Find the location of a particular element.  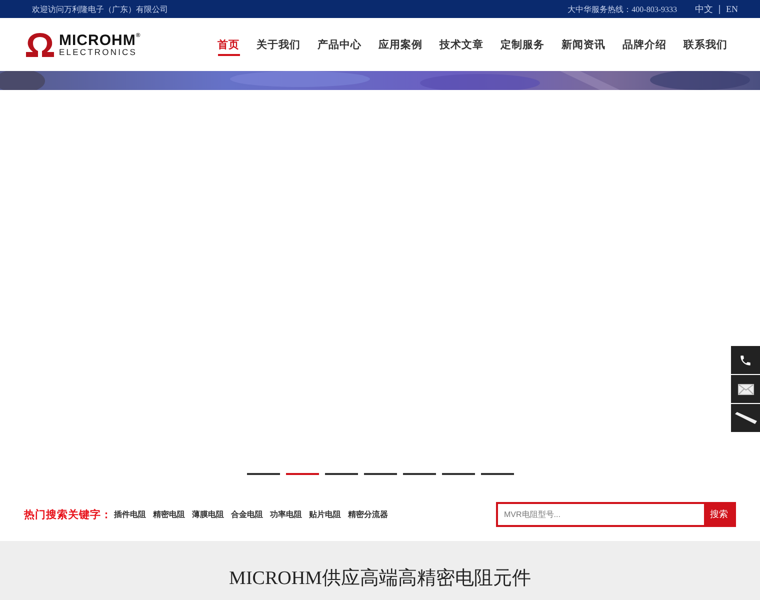

nav-item: 品牌介绍 is located at coordinates (644, 44).